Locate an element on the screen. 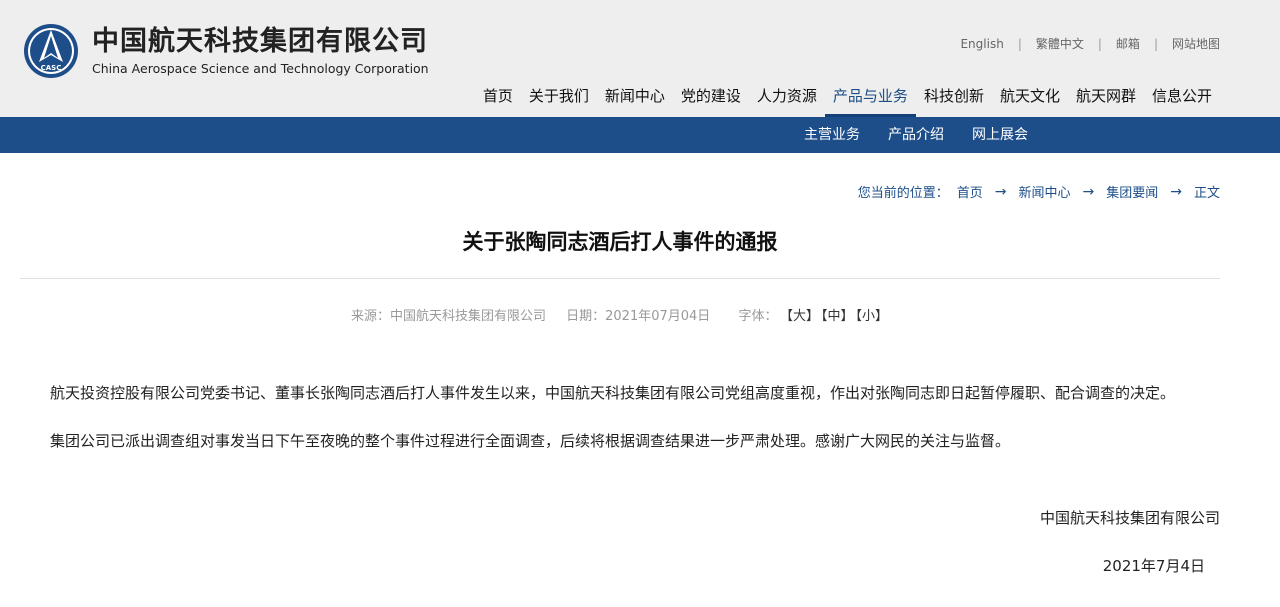 This screenshot has width=1280, height=607. logo-badge-text: CASC is located at coordinates (51, 68).